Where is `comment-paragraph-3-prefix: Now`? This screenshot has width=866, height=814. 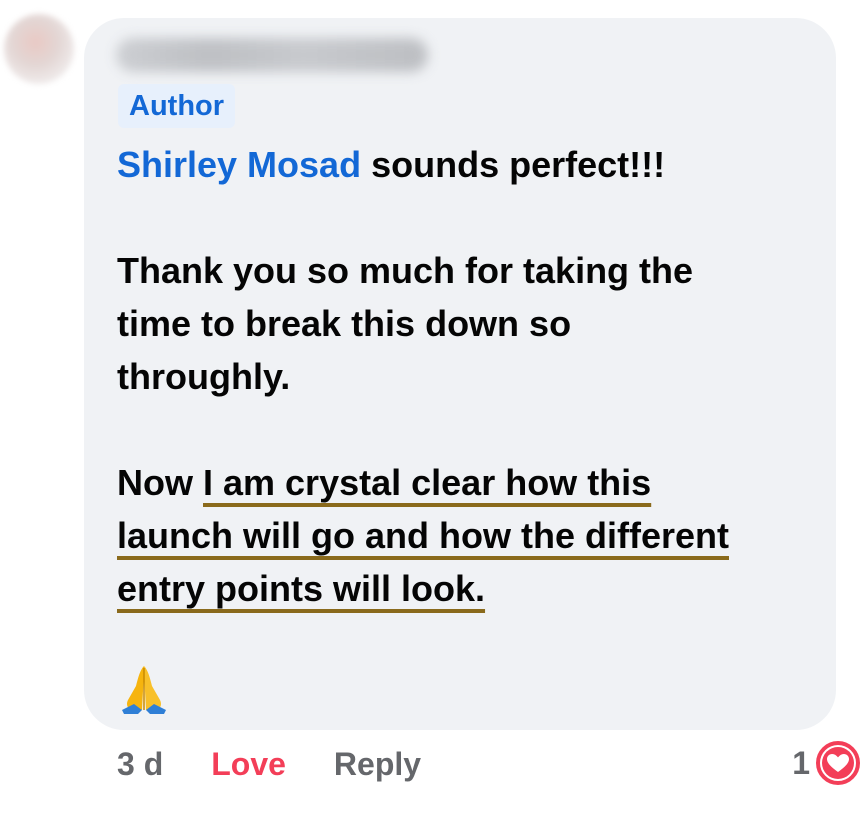
comment-paragraph-3-prefix: Now is located at coordinates (160, 482).